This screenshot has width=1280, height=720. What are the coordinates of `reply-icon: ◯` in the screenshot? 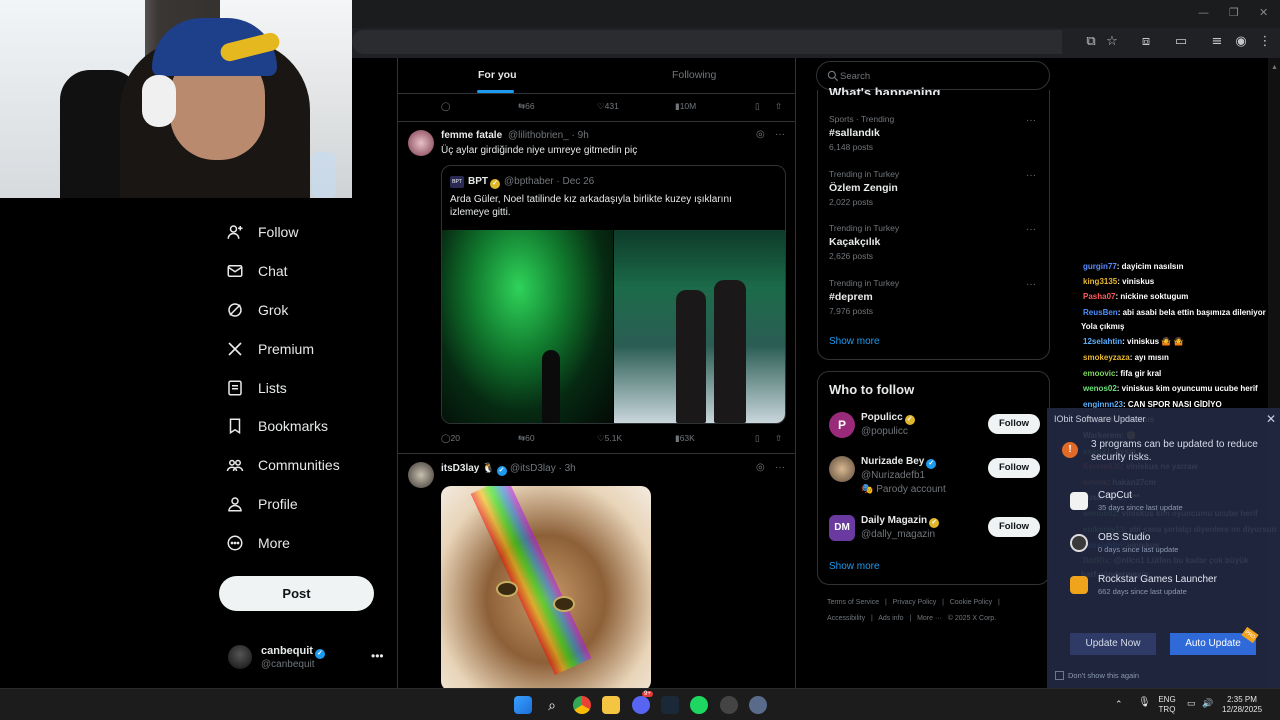 It's located at (446, 106).